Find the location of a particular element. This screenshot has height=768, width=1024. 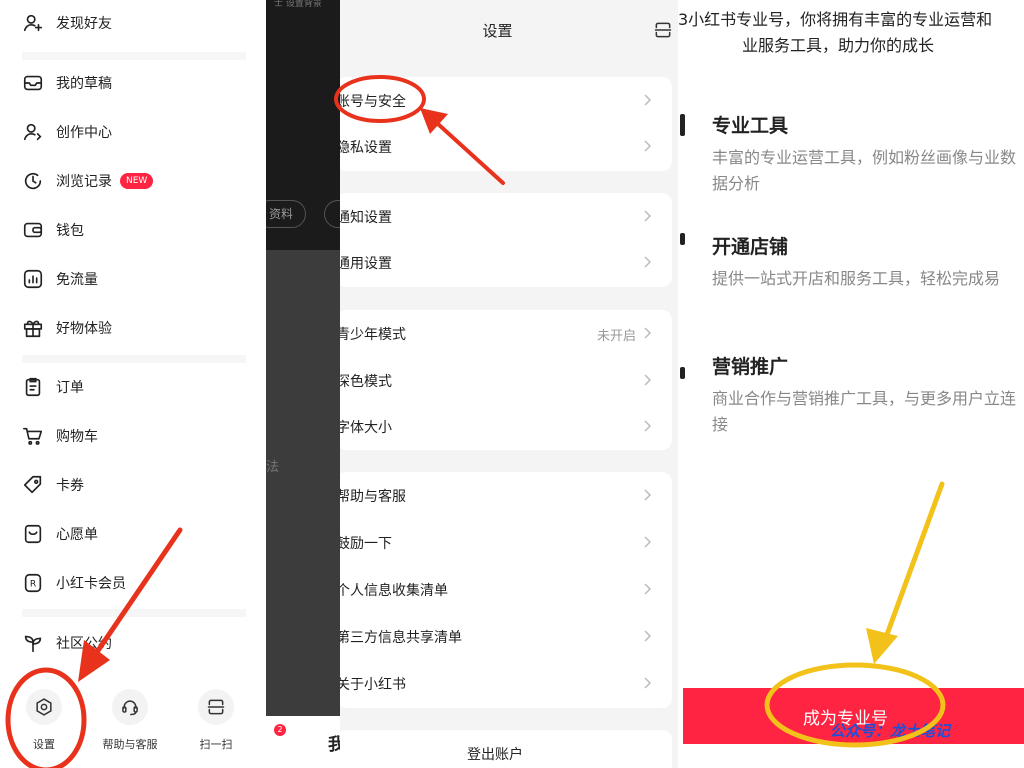

scan-label: 扫一扫 is located at coordinates (216, 744).